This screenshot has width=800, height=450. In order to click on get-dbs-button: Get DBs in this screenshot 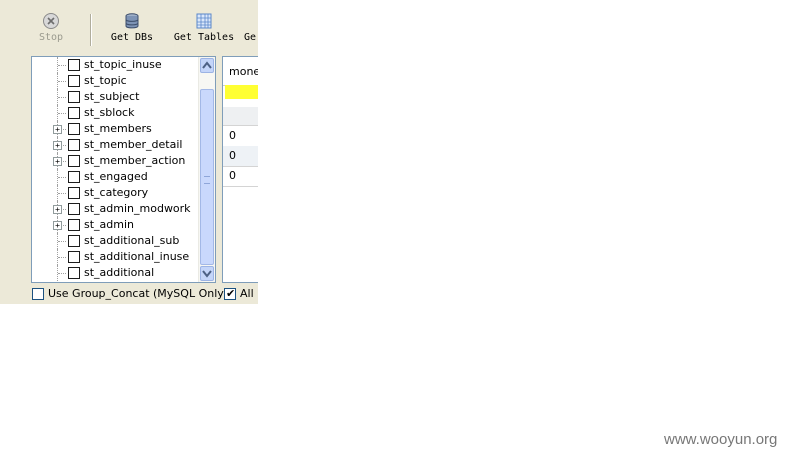, I will do `click(132, 30)`.